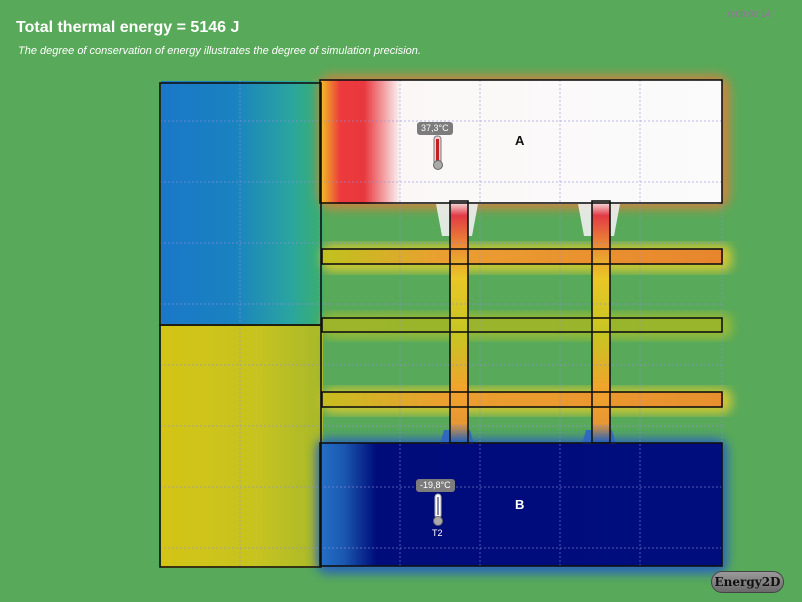 This screenshot has height=602, width=802. I want to click on thermometer-a-reading: 37,3°C, so click(435, 128).